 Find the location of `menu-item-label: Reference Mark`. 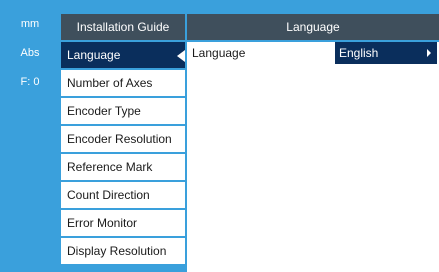

menu-item-label: Reference Mark is located at coordinates (110, 167).